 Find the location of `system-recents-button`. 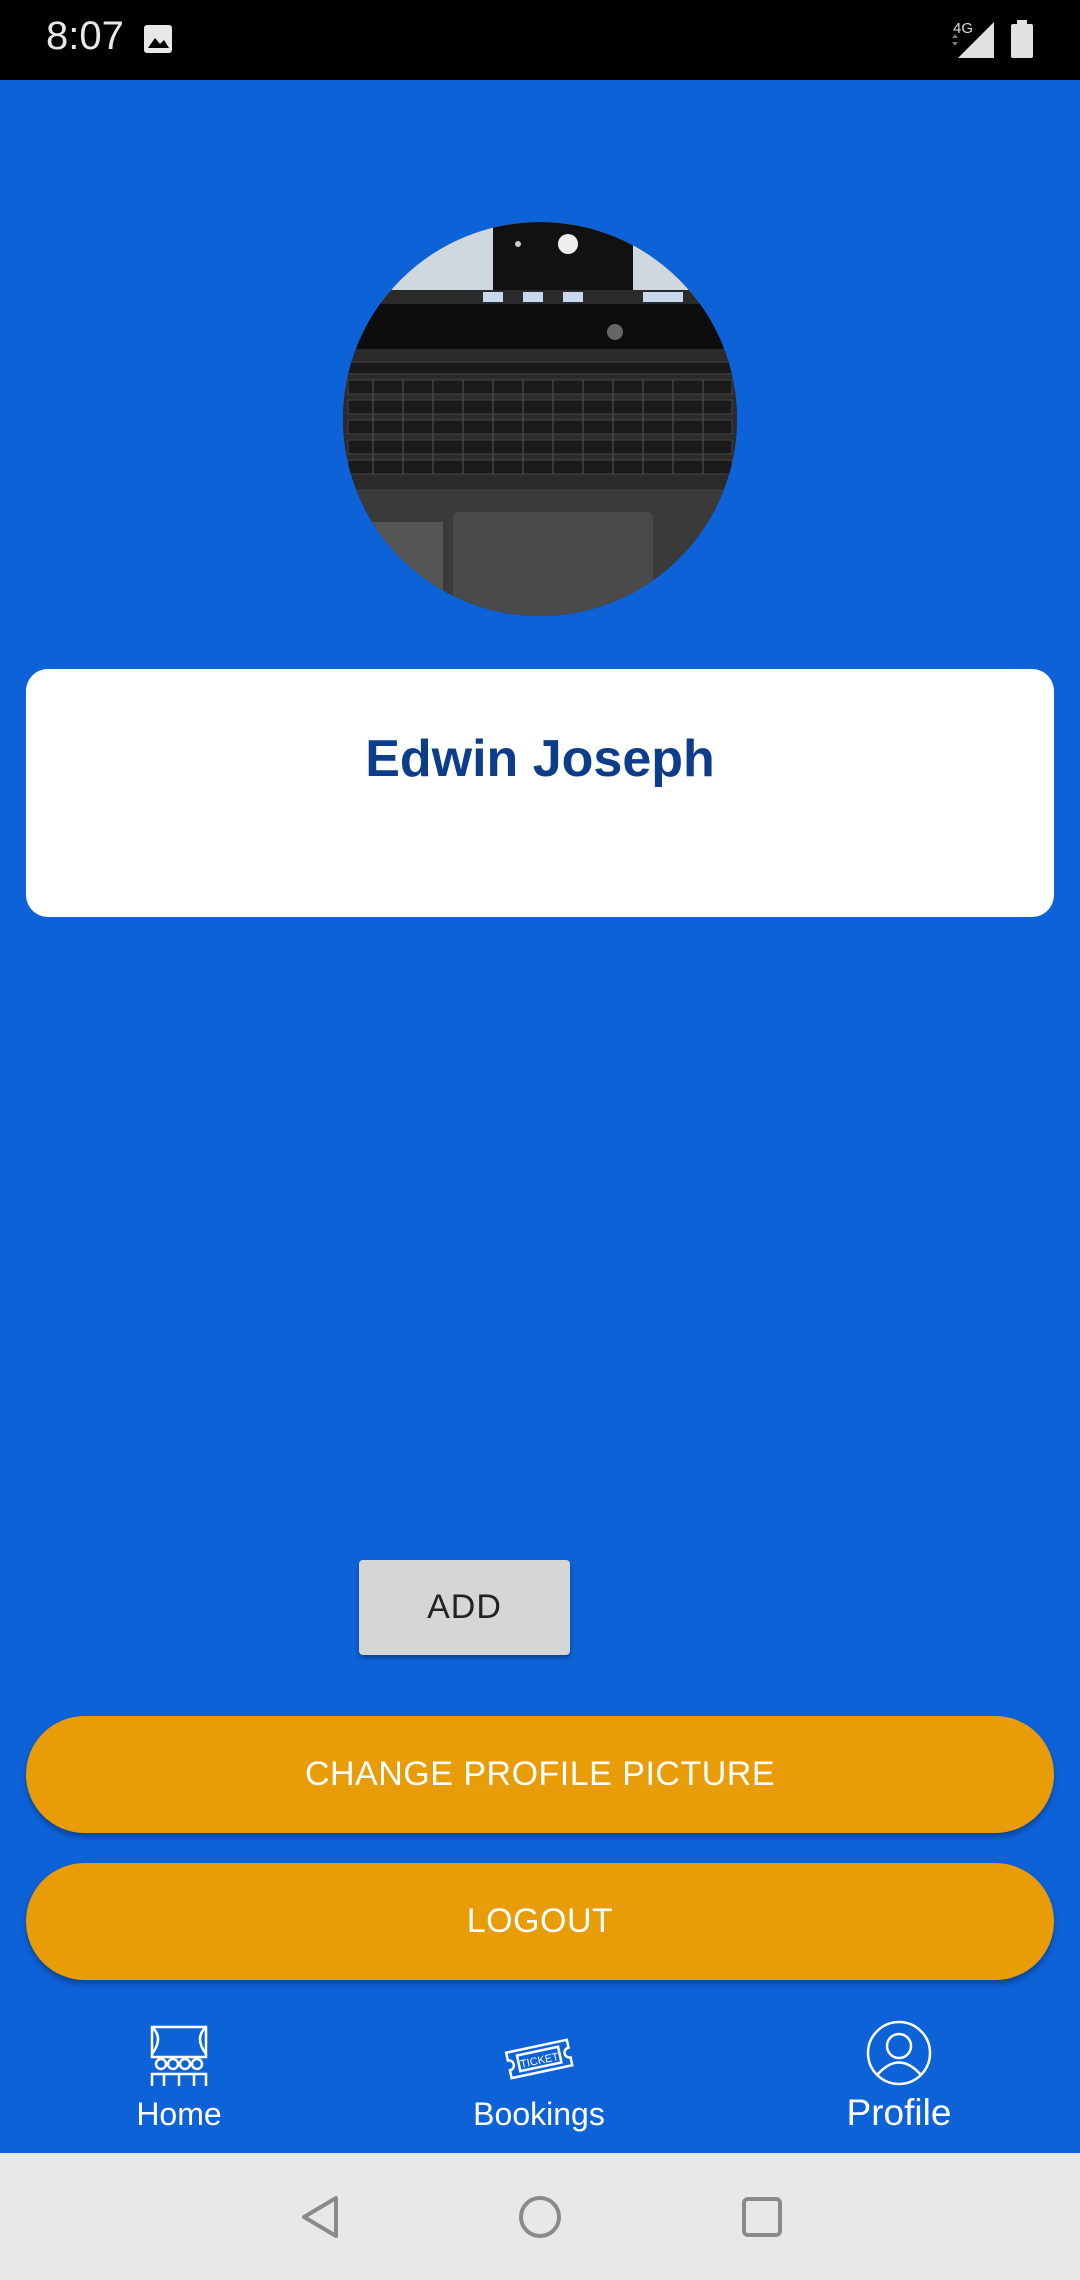

system-recents-button is located at coordinates (762, 2216).